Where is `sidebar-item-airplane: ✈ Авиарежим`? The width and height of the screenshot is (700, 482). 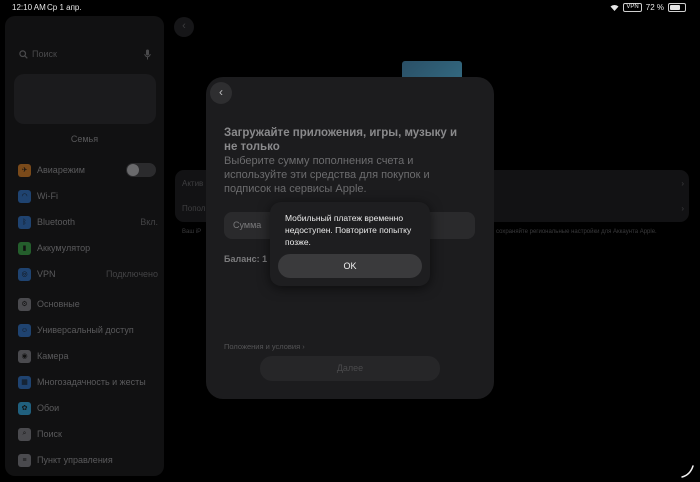 sidebar-item-airplane: ✈ Авиарежим is located at coordinates (88, 170).